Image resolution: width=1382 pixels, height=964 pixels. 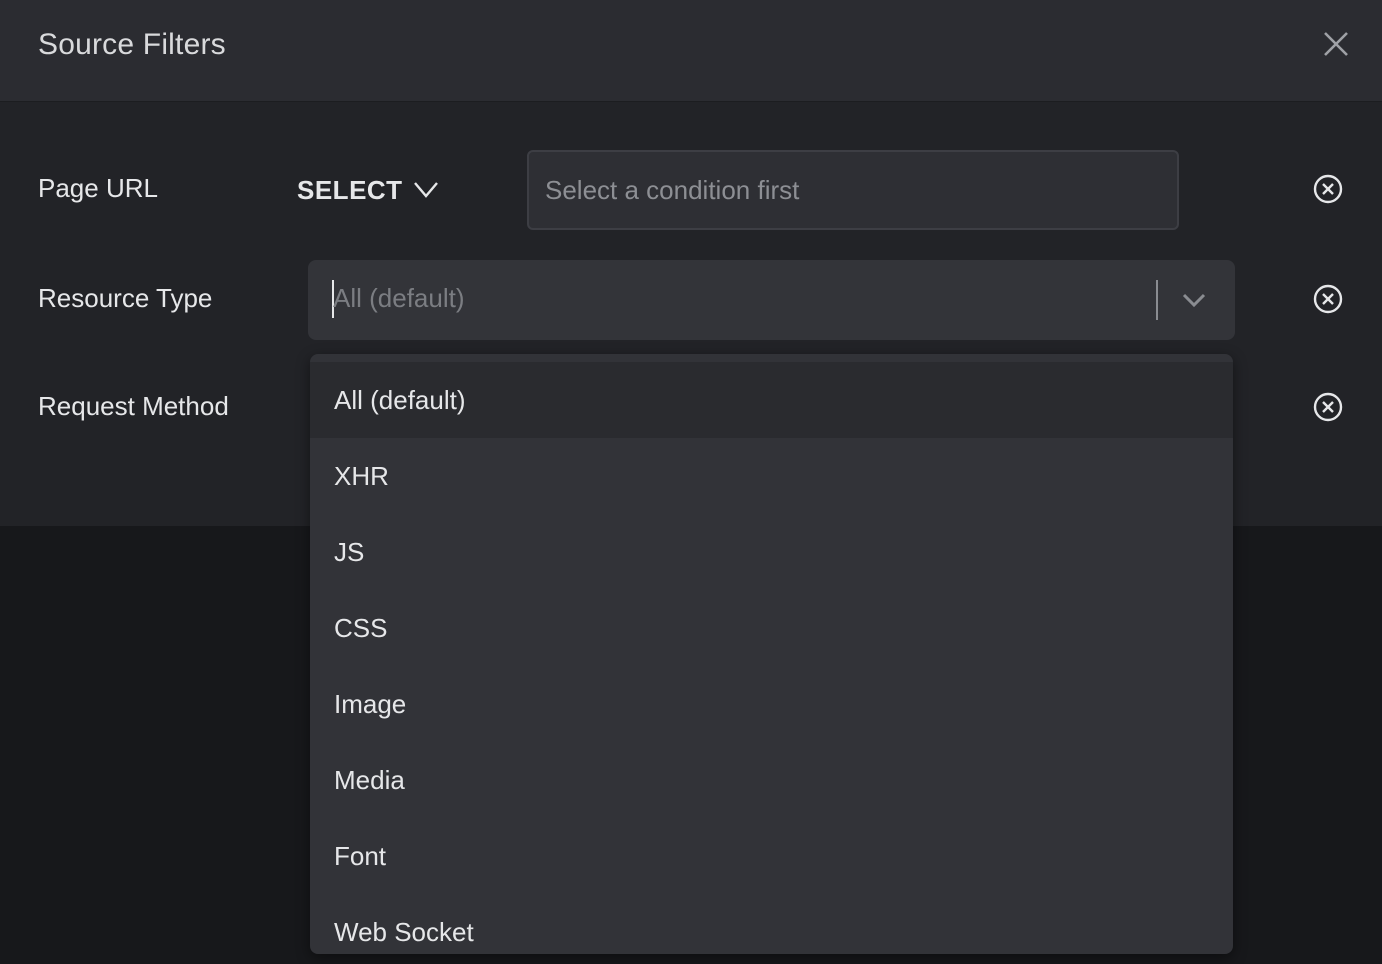 I want to click on condition-select-button: SELECT, so click(x=368, y=190).